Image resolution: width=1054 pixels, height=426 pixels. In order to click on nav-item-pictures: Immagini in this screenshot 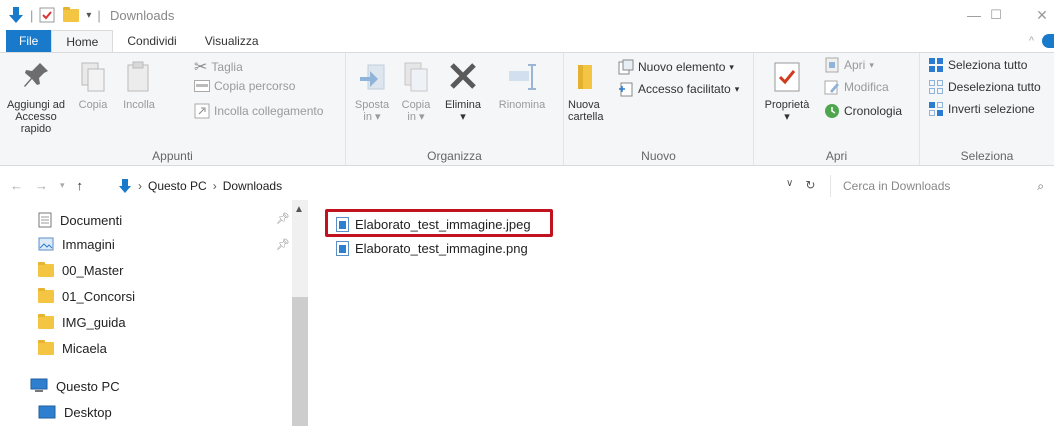, I will do `click(76, 244)`.